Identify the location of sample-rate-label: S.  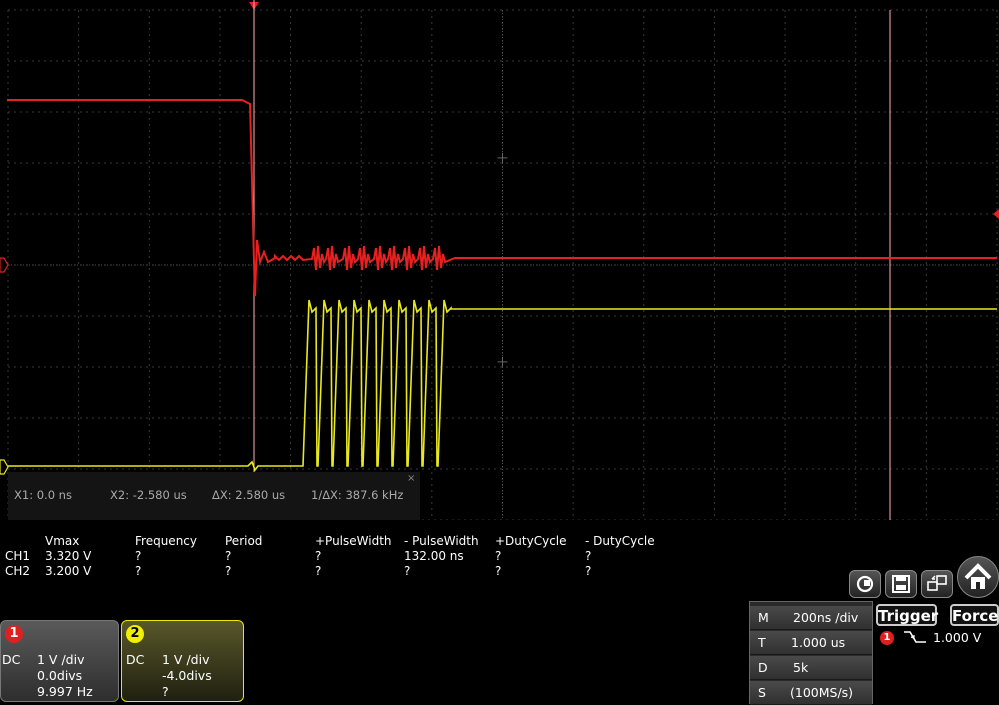
(762, 692).